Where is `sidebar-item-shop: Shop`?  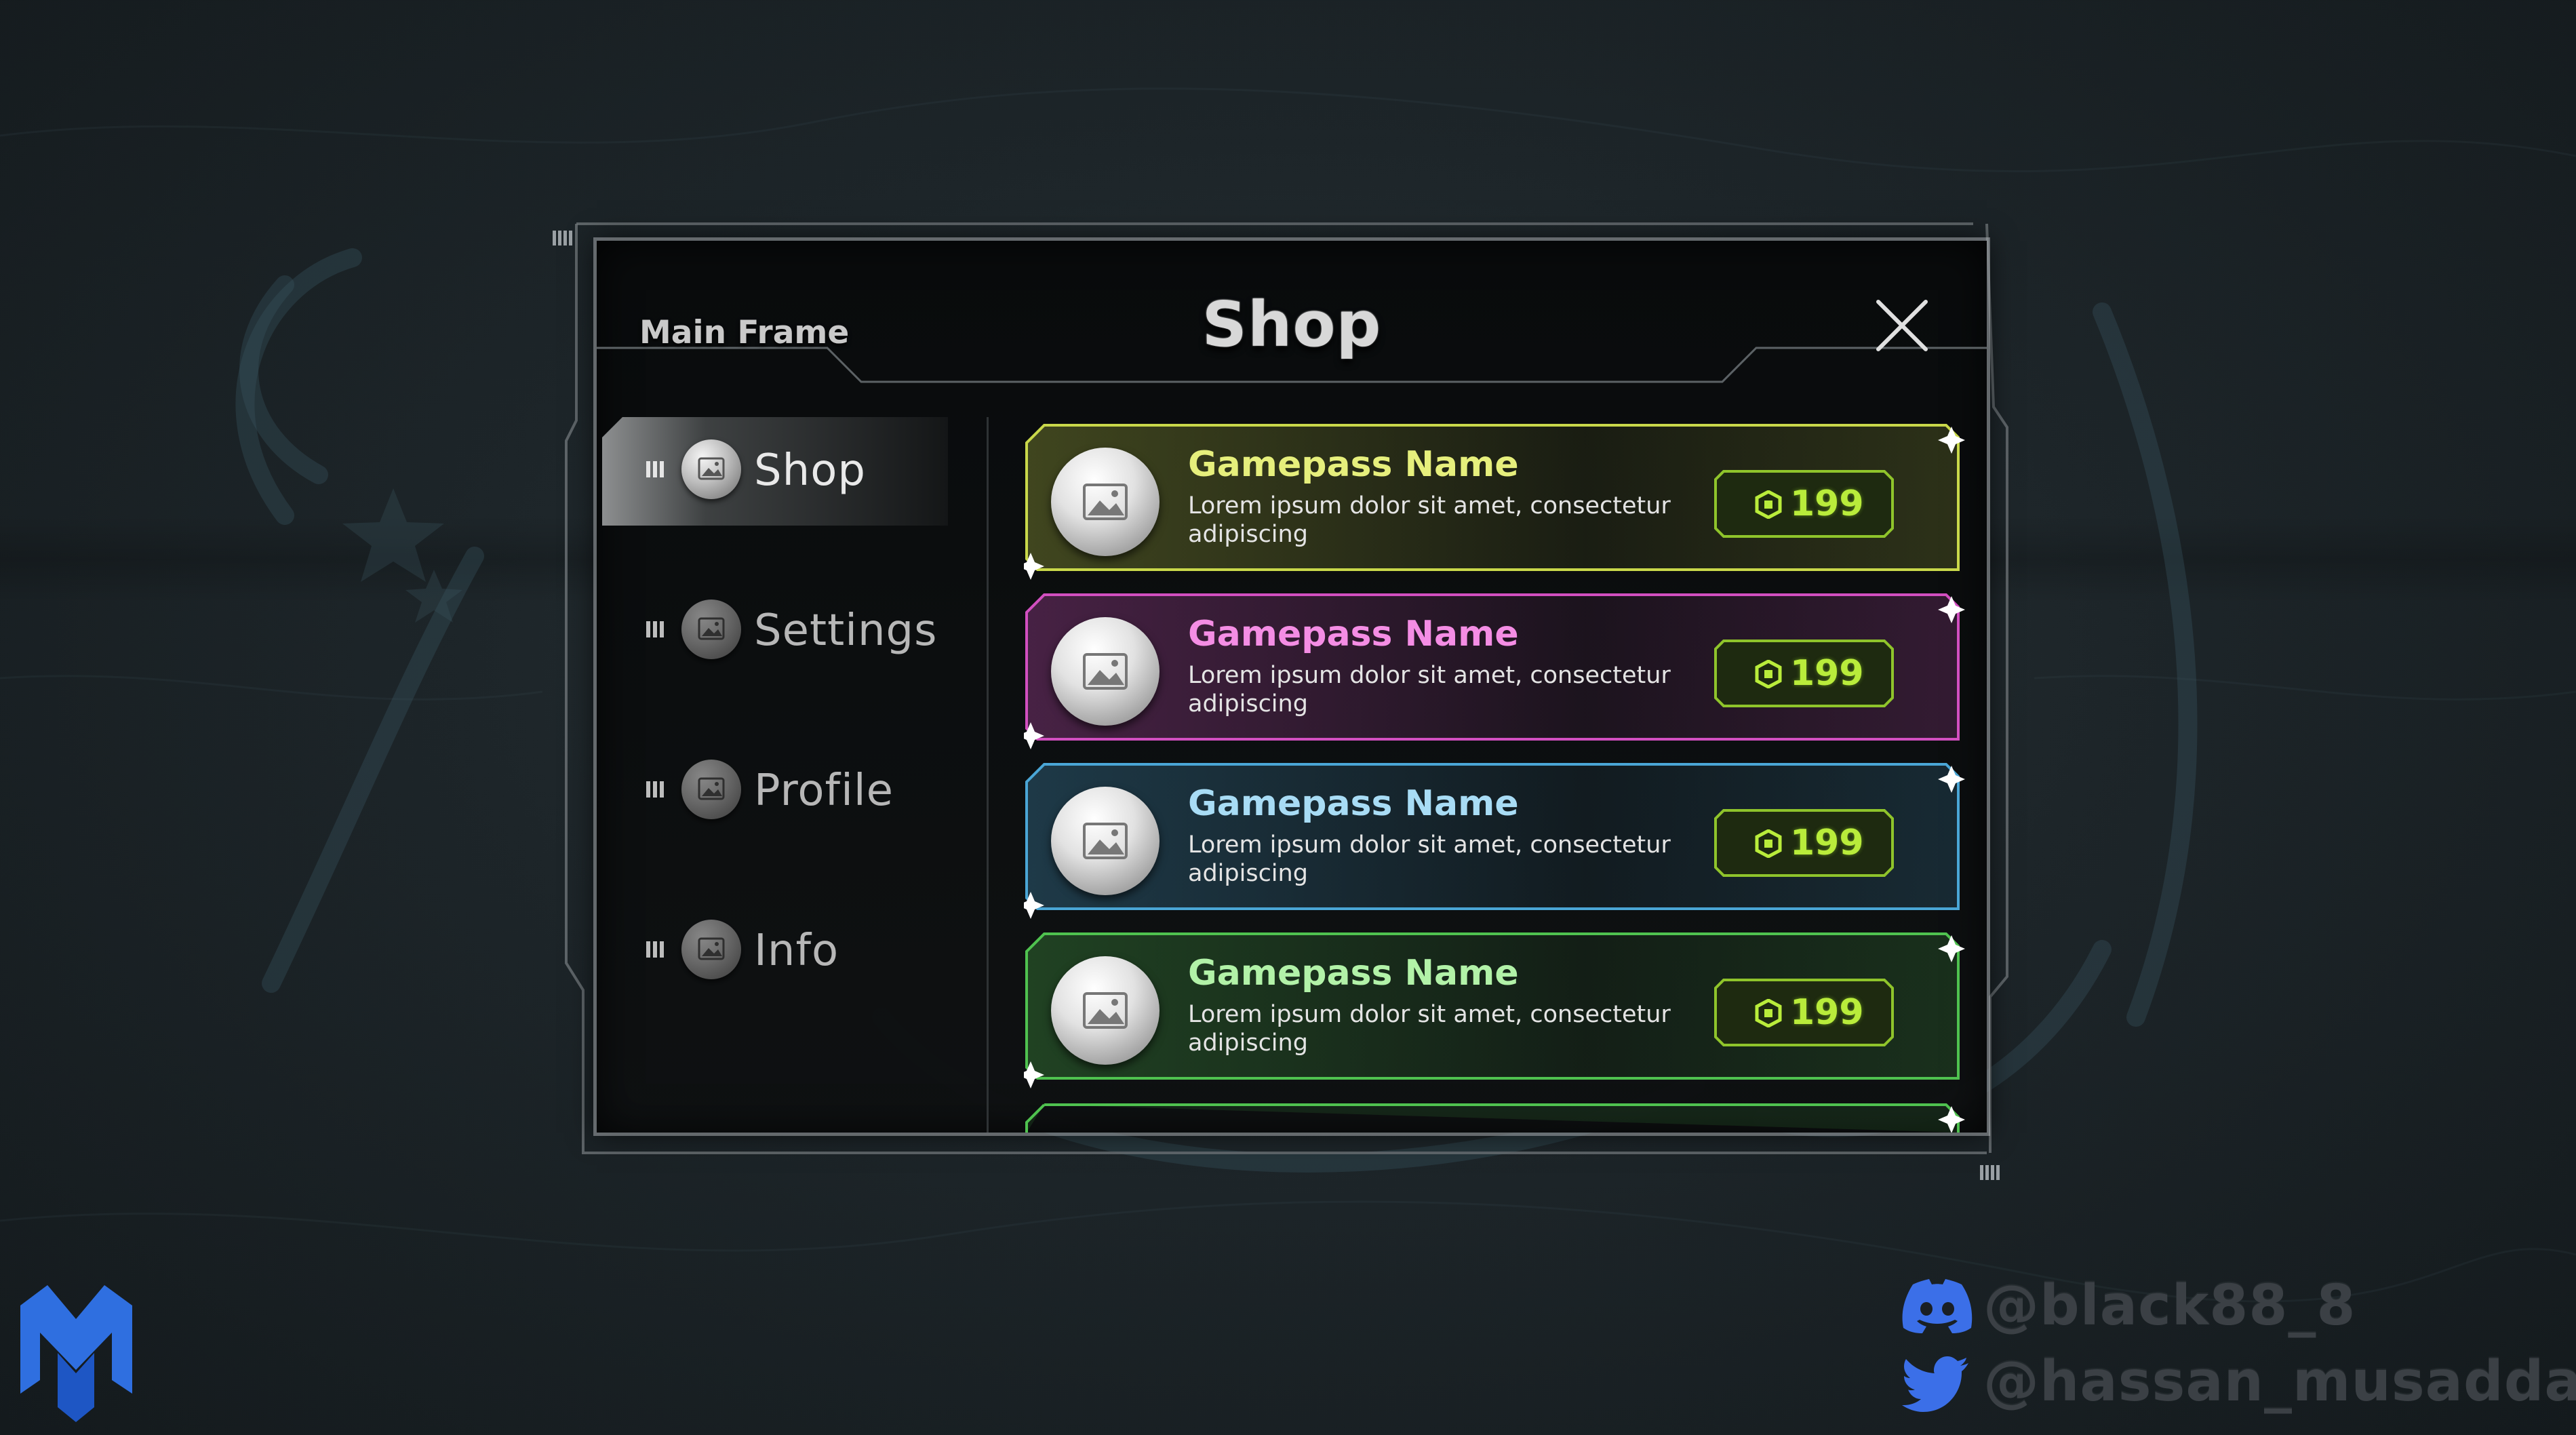 sidebar-item-shop: Shop is located at coordinates (786, 471).